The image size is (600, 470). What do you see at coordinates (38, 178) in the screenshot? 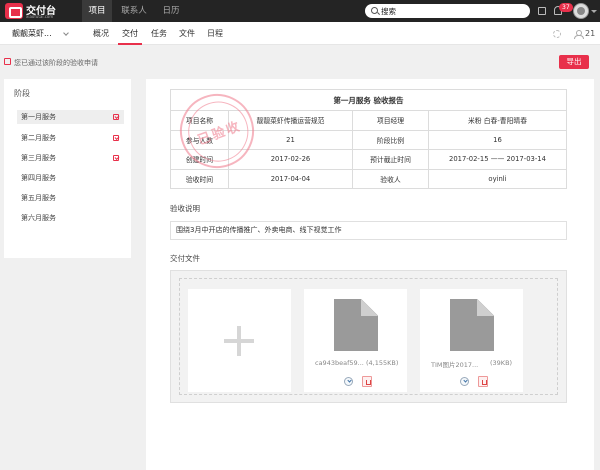
I see `stage-item-label: 第四月服务` at bounding box center [38, 178].